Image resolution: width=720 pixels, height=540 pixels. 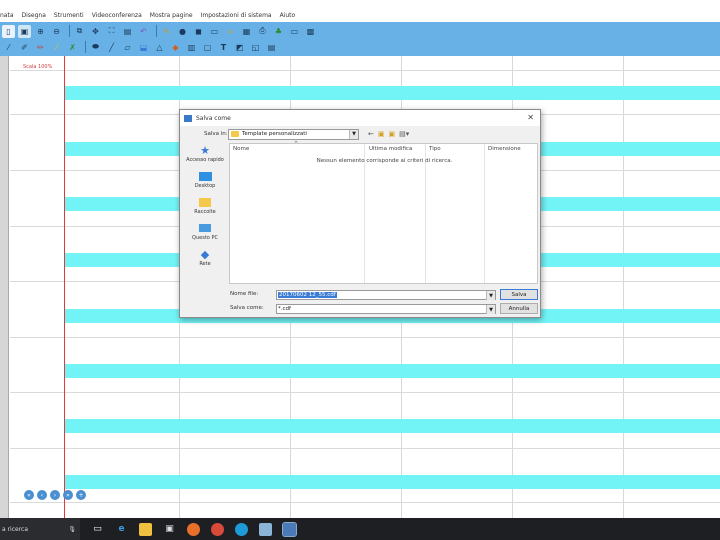 What do you see at coordinates (530, 117) in the screenshot?
I see `close-icon: ✕` at bounding box center [530, 117].